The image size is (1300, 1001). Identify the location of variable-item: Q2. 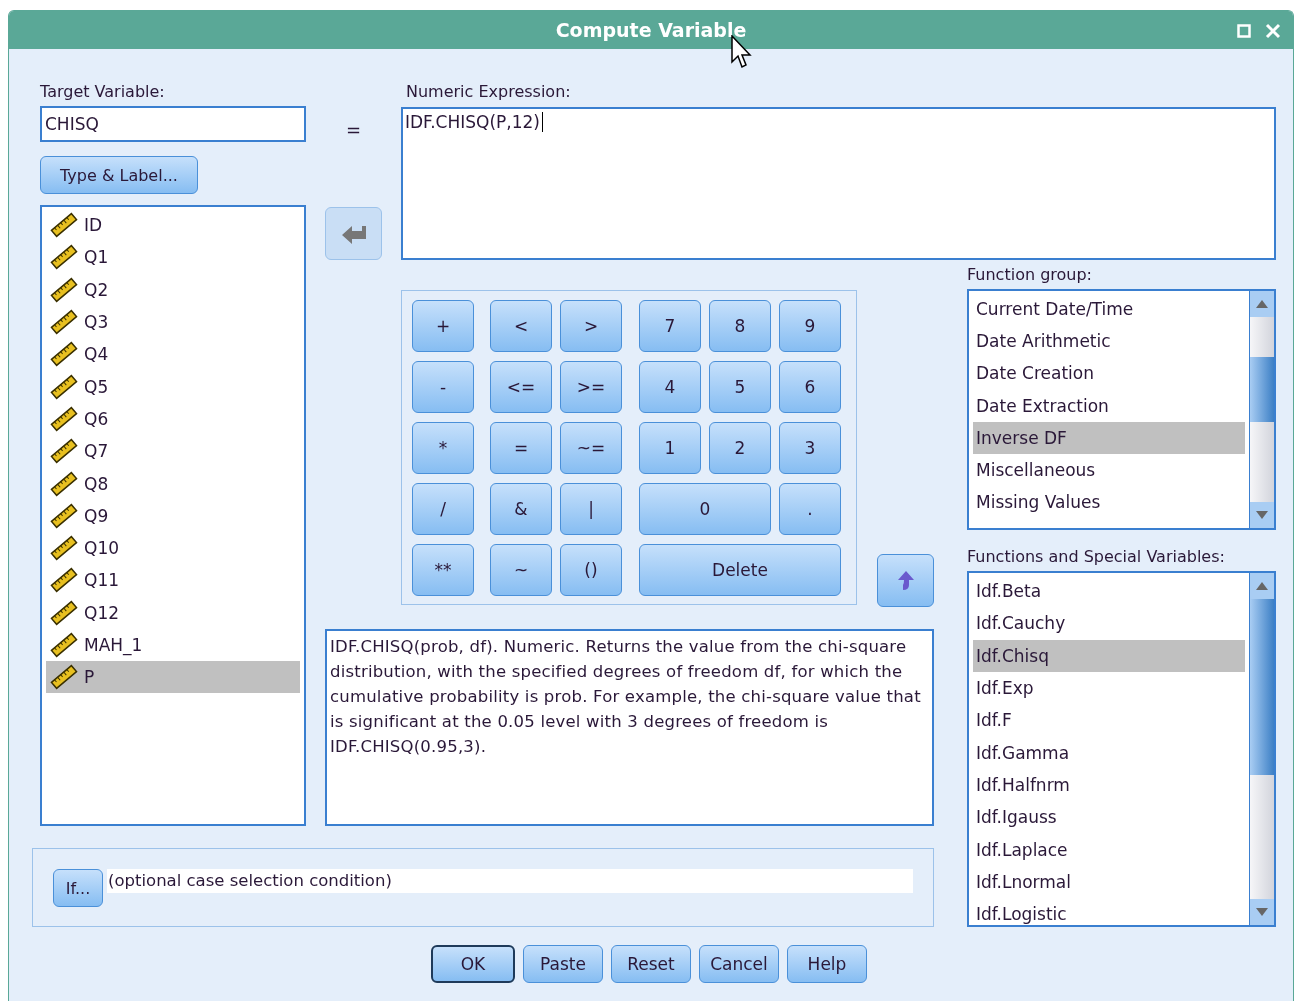
(173, 289).